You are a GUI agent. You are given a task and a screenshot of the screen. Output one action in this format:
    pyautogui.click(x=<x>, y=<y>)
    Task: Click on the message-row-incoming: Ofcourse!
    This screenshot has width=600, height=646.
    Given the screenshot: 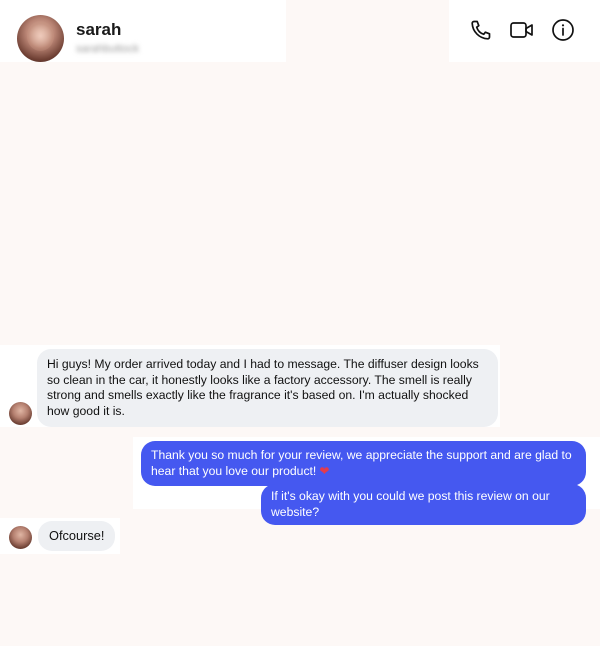 What is the action you would take?
    pyautogui.click(x=60, y=536)
    